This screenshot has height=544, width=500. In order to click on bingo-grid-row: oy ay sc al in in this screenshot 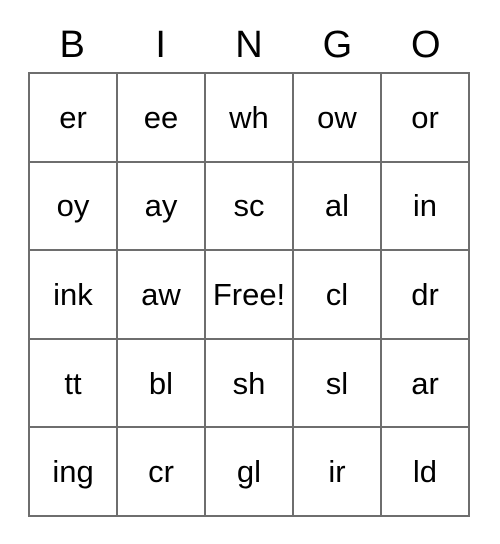, I will do `click(250, 207)`.